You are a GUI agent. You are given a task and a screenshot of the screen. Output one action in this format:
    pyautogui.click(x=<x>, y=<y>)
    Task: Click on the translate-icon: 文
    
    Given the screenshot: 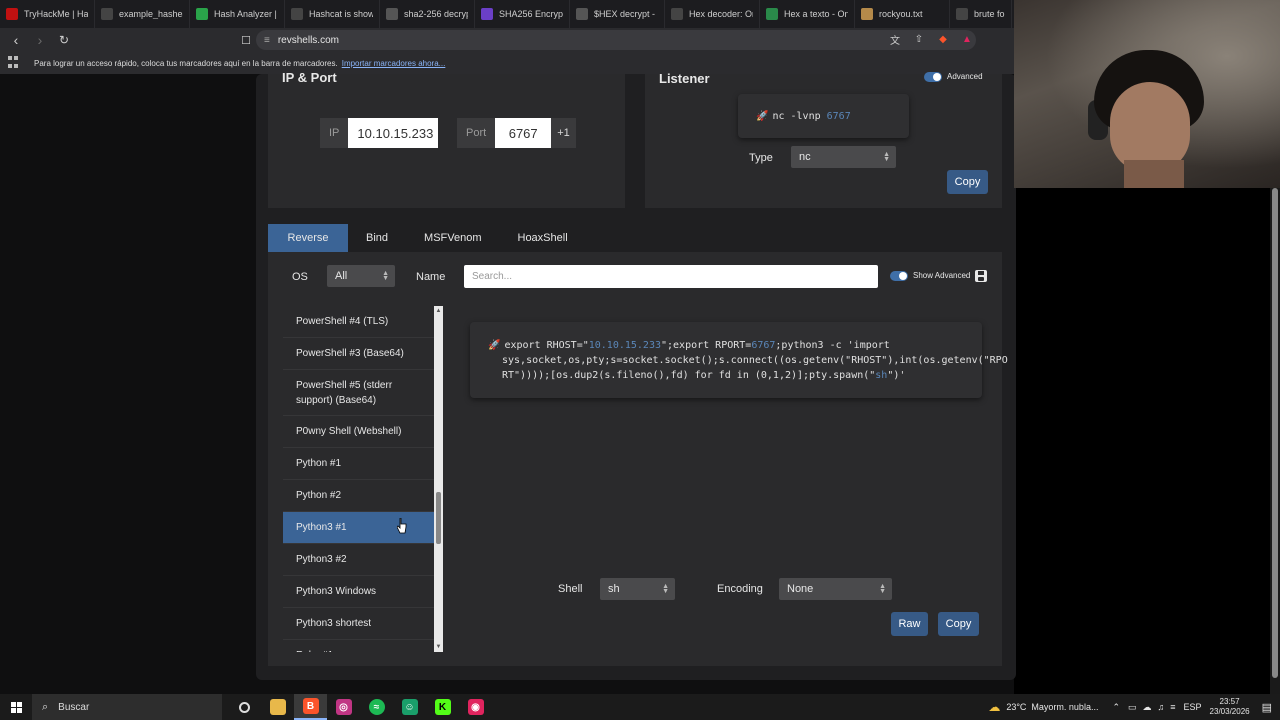 What is the action you would take?
    pyautogui.click(x=895, y=39)
    